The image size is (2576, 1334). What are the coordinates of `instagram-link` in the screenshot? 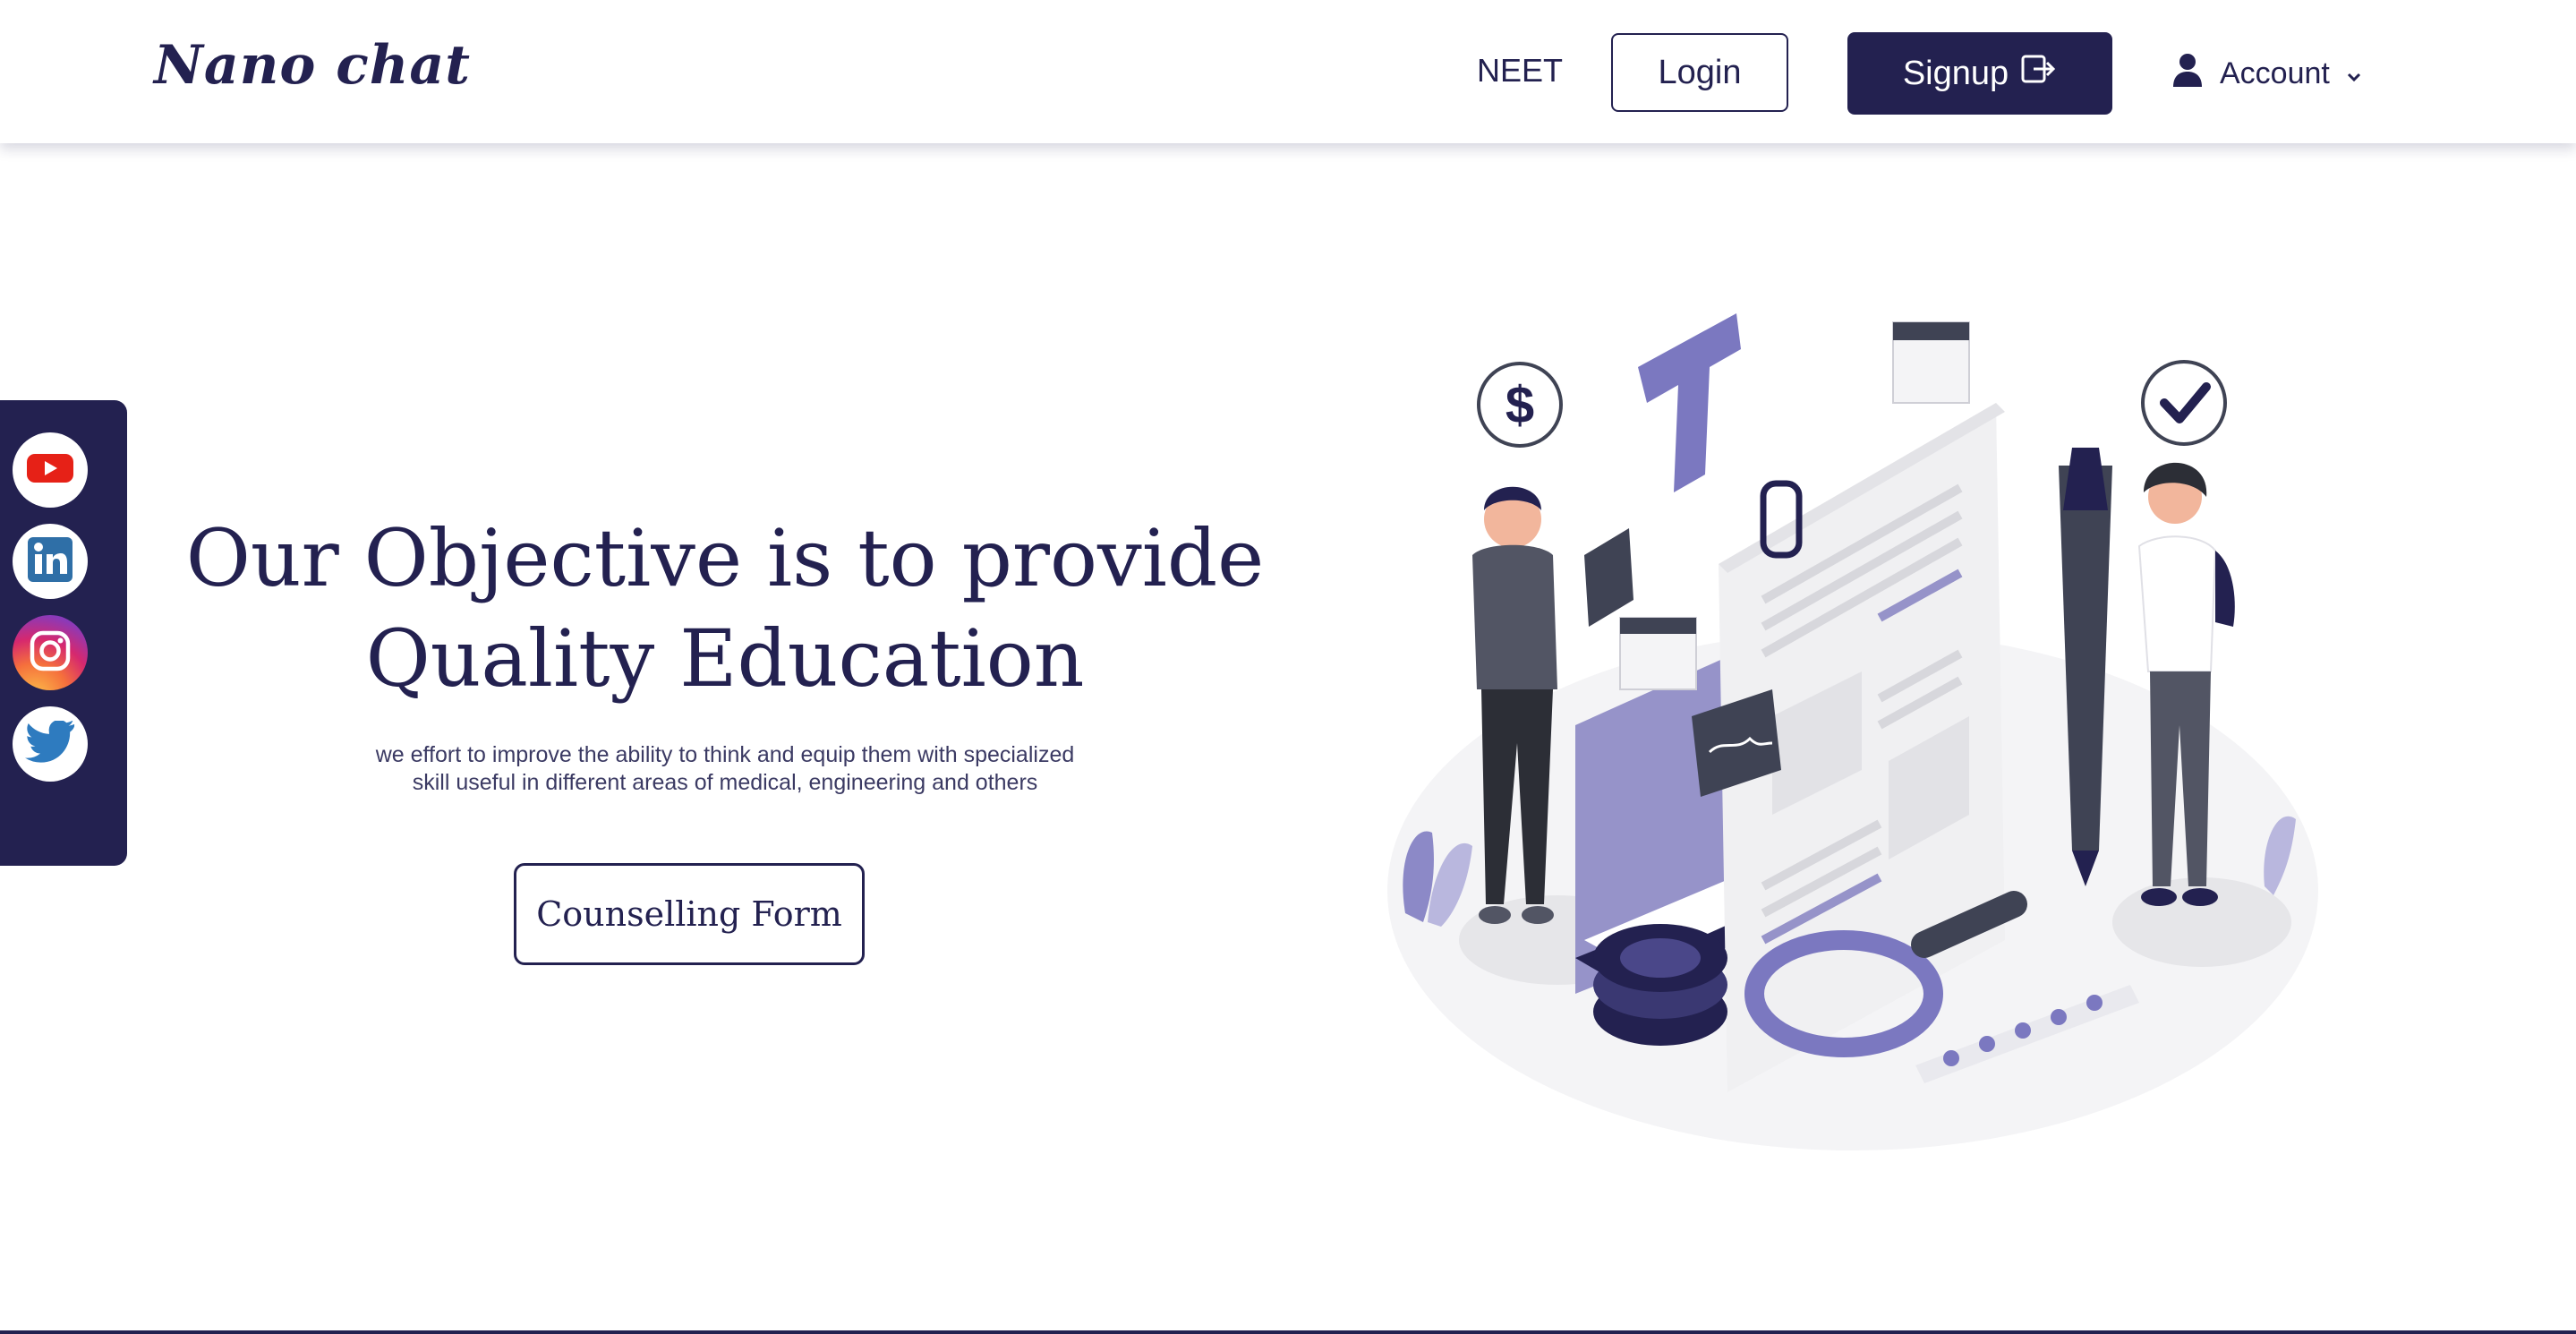 It's located at (50, 652).